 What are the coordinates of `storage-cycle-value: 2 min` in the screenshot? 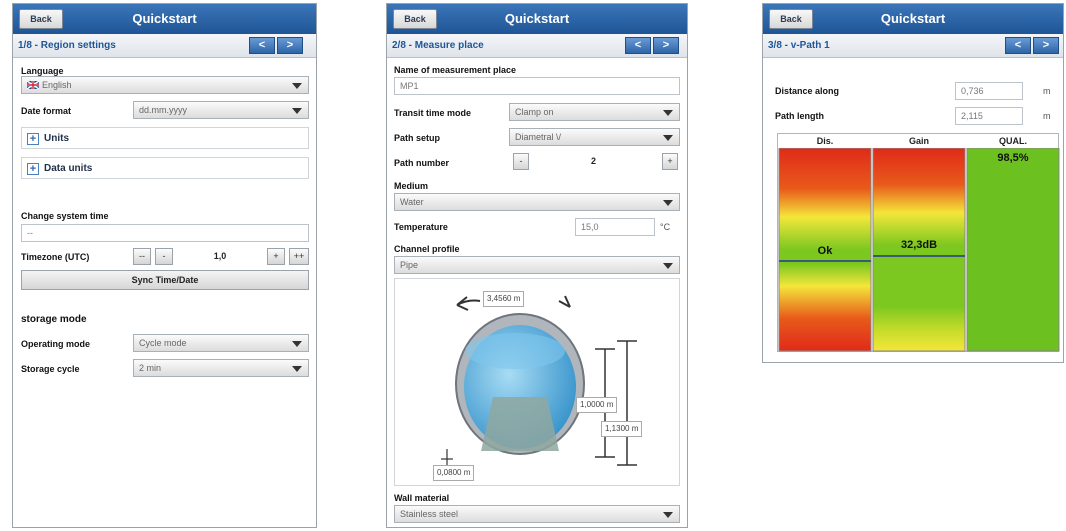 It's located at (150, 368).